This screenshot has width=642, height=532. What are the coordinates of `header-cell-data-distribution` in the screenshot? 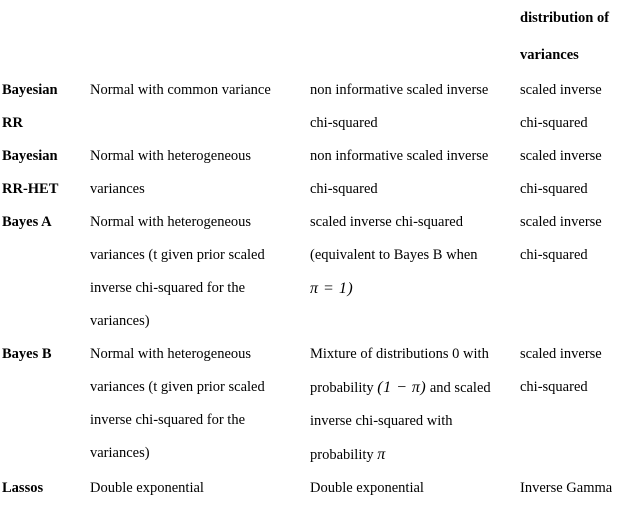 It's located at (200, 37).